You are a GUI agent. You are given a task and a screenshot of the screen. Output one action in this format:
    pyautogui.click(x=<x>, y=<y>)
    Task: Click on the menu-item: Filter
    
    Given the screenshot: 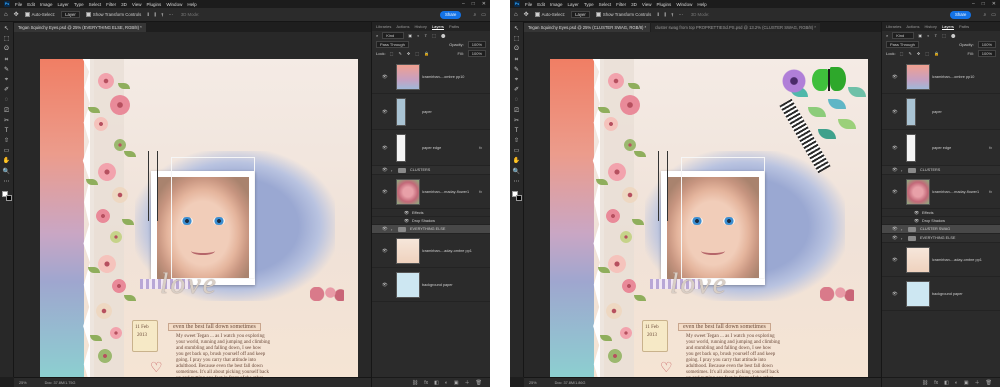 What is the action you would take?
    pyautogui.click(x=111, y=4)
    